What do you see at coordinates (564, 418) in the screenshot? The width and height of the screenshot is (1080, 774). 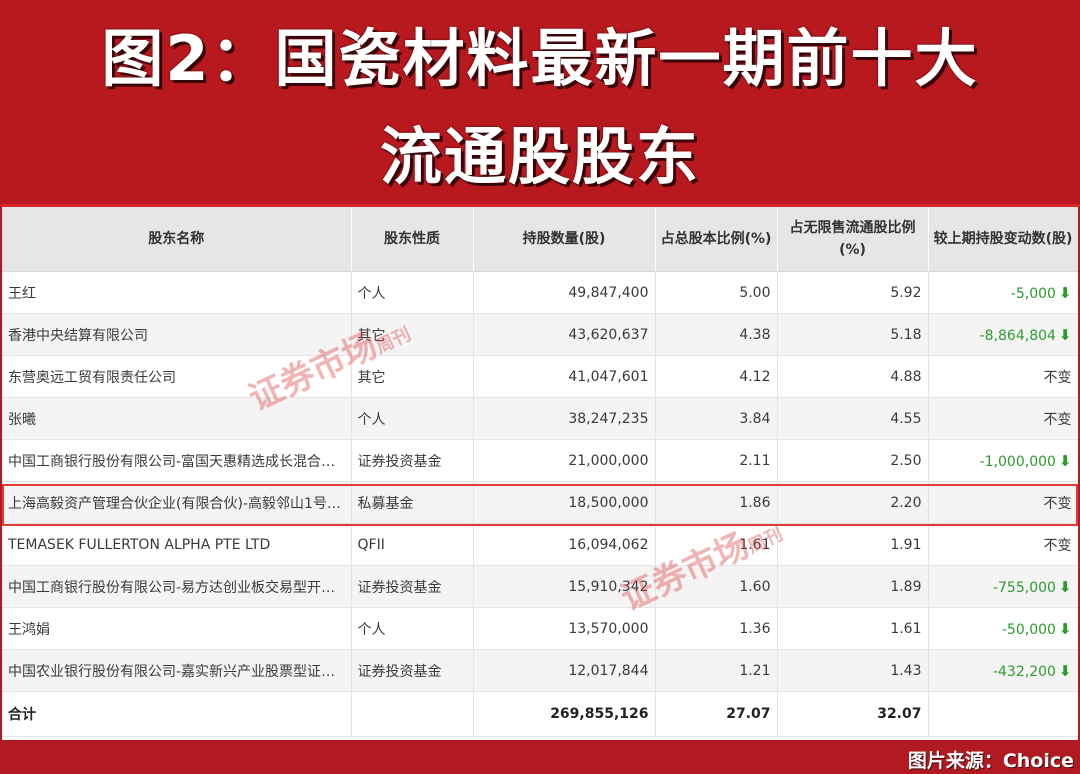 I see `shares-held: 38,247,235` at bounding box center [564, 418].